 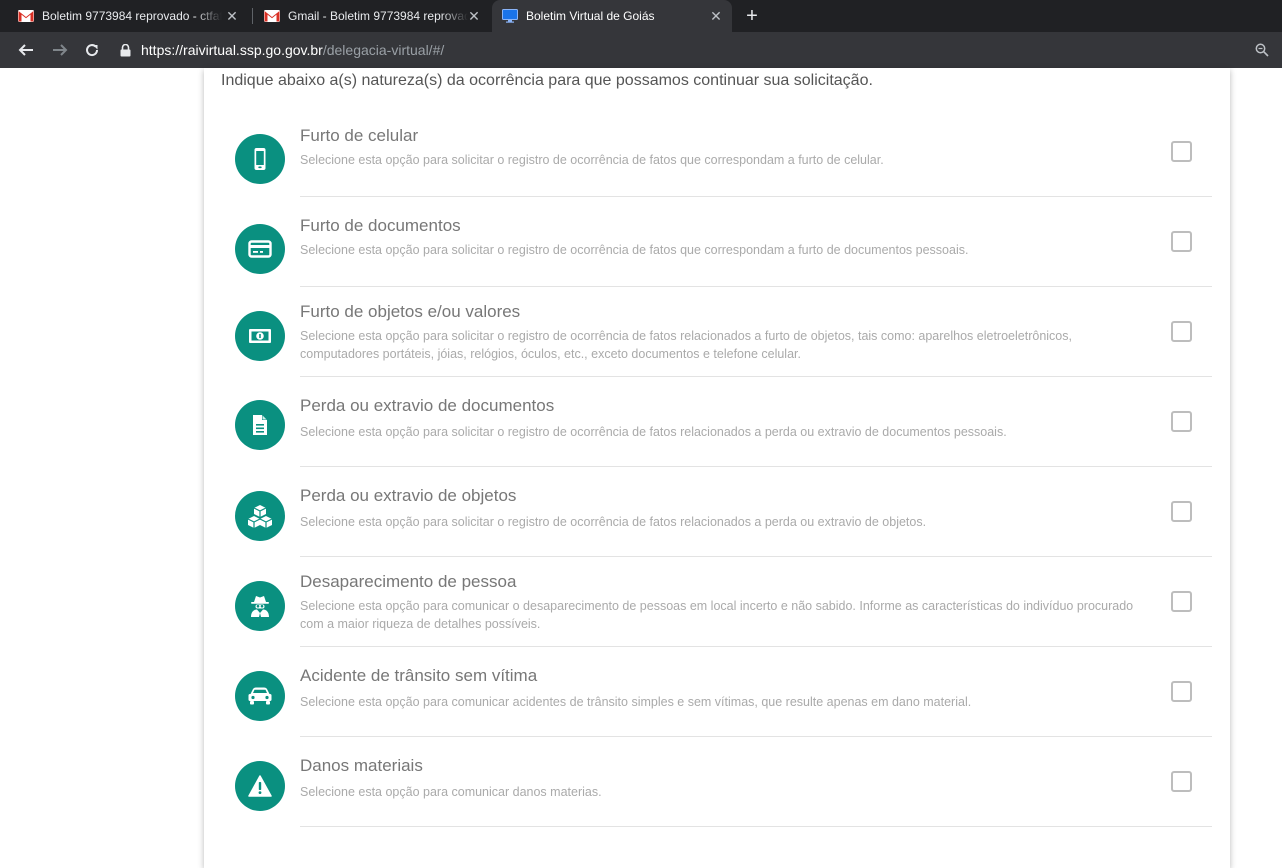 What do you see at coordinates (260, 516) in the screenshot?
I see `cubes-icon` at bounding box center [260, 516].